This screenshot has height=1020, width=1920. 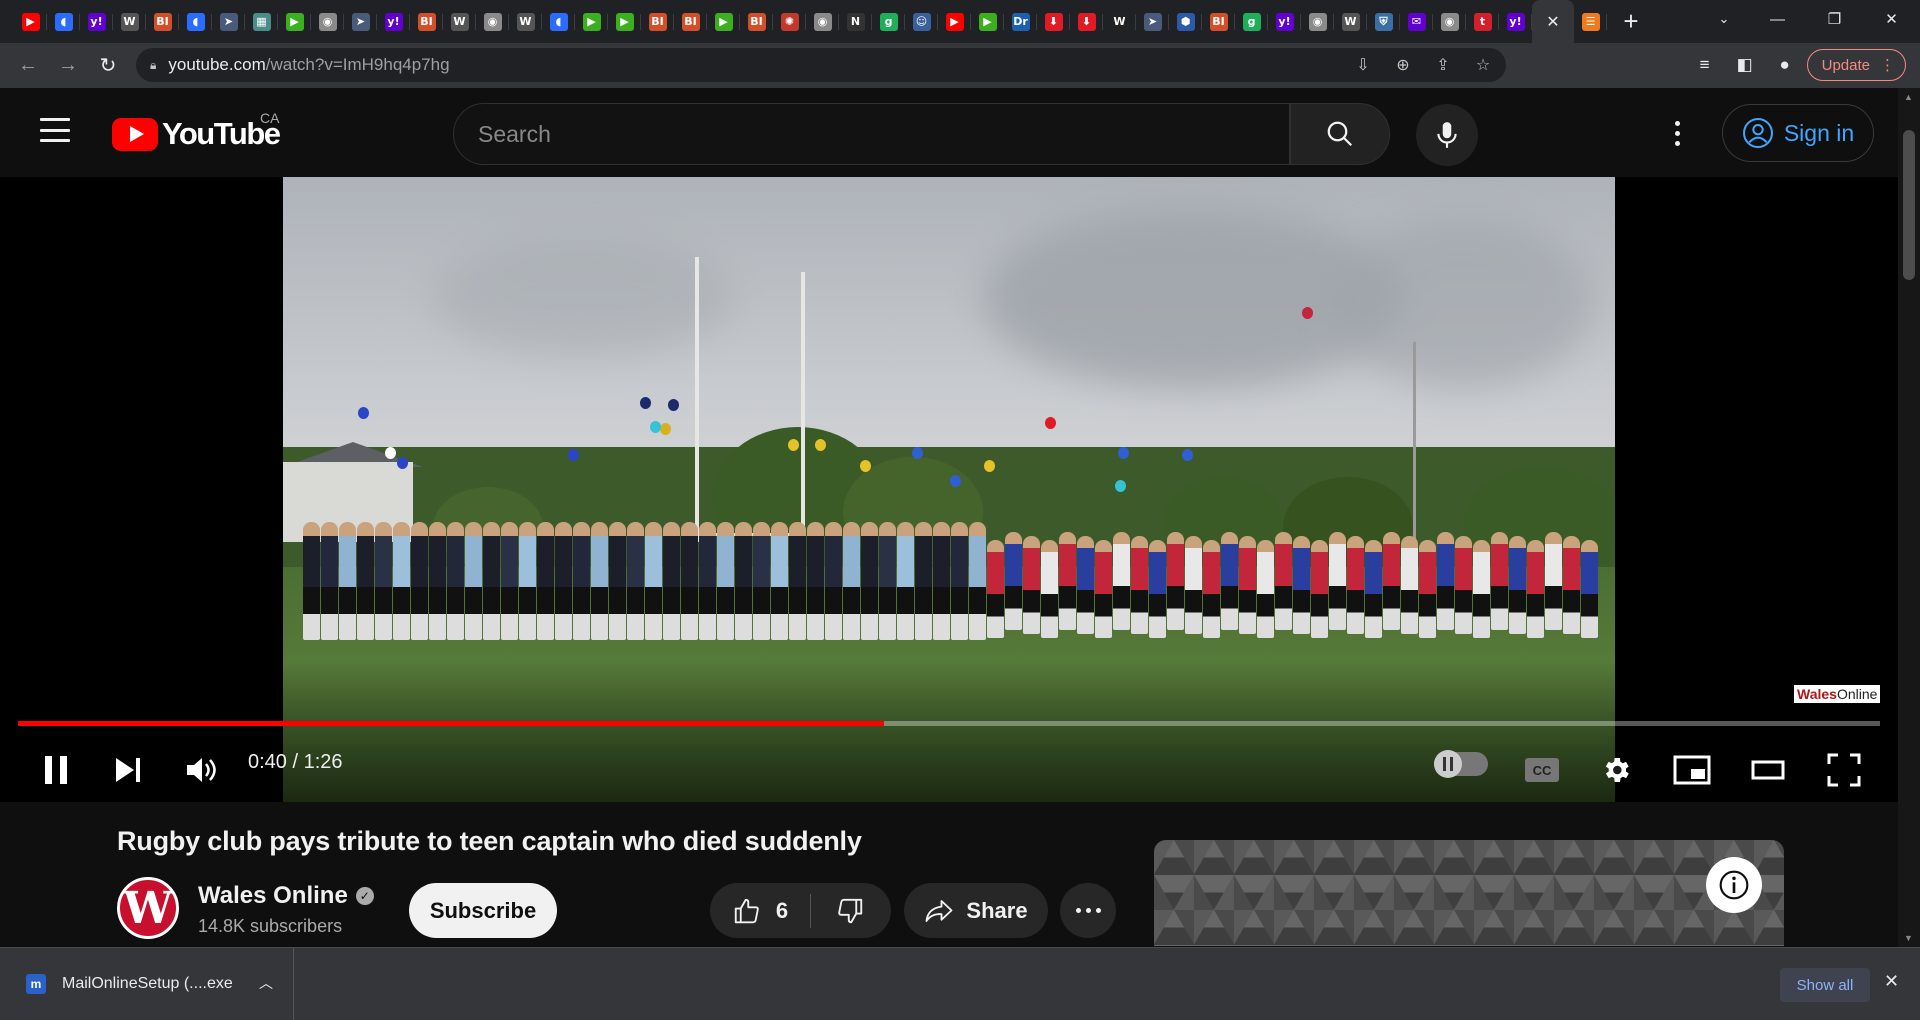 What do you see at coordinates (1340, 134) in the screenshot?
I see `search-button` at bounding box center [1340, 134].